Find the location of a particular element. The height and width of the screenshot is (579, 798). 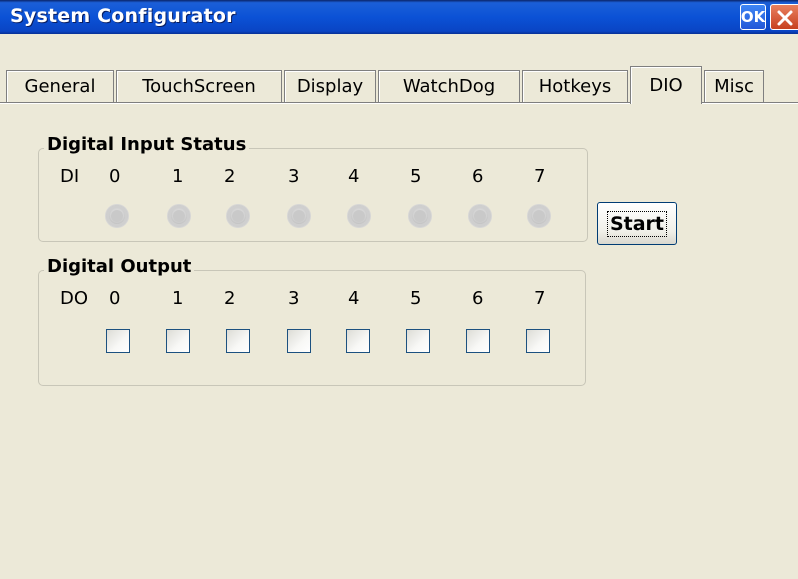

tab-misc: Misc is located at coordinates (734, 86).